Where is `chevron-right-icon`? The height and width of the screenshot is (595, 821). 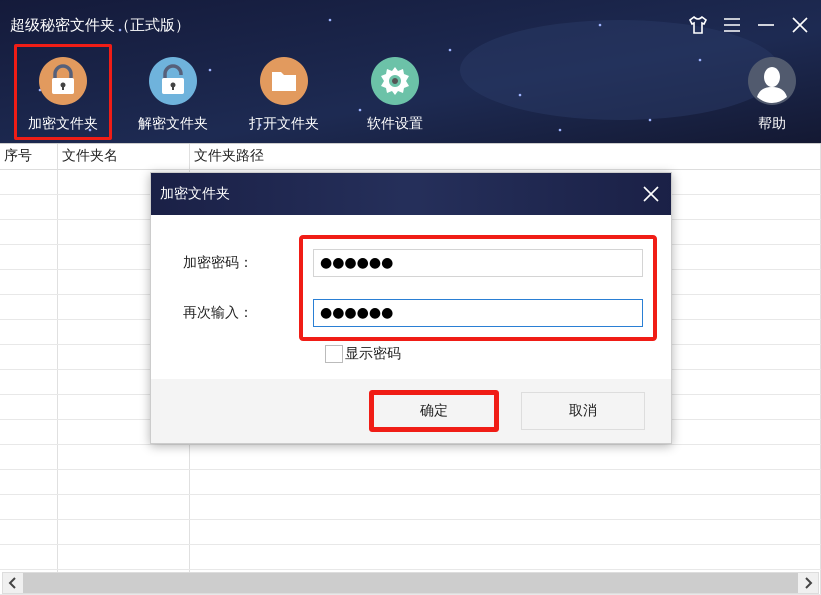 chevron-right-icon is located at coordinates (808, 583).